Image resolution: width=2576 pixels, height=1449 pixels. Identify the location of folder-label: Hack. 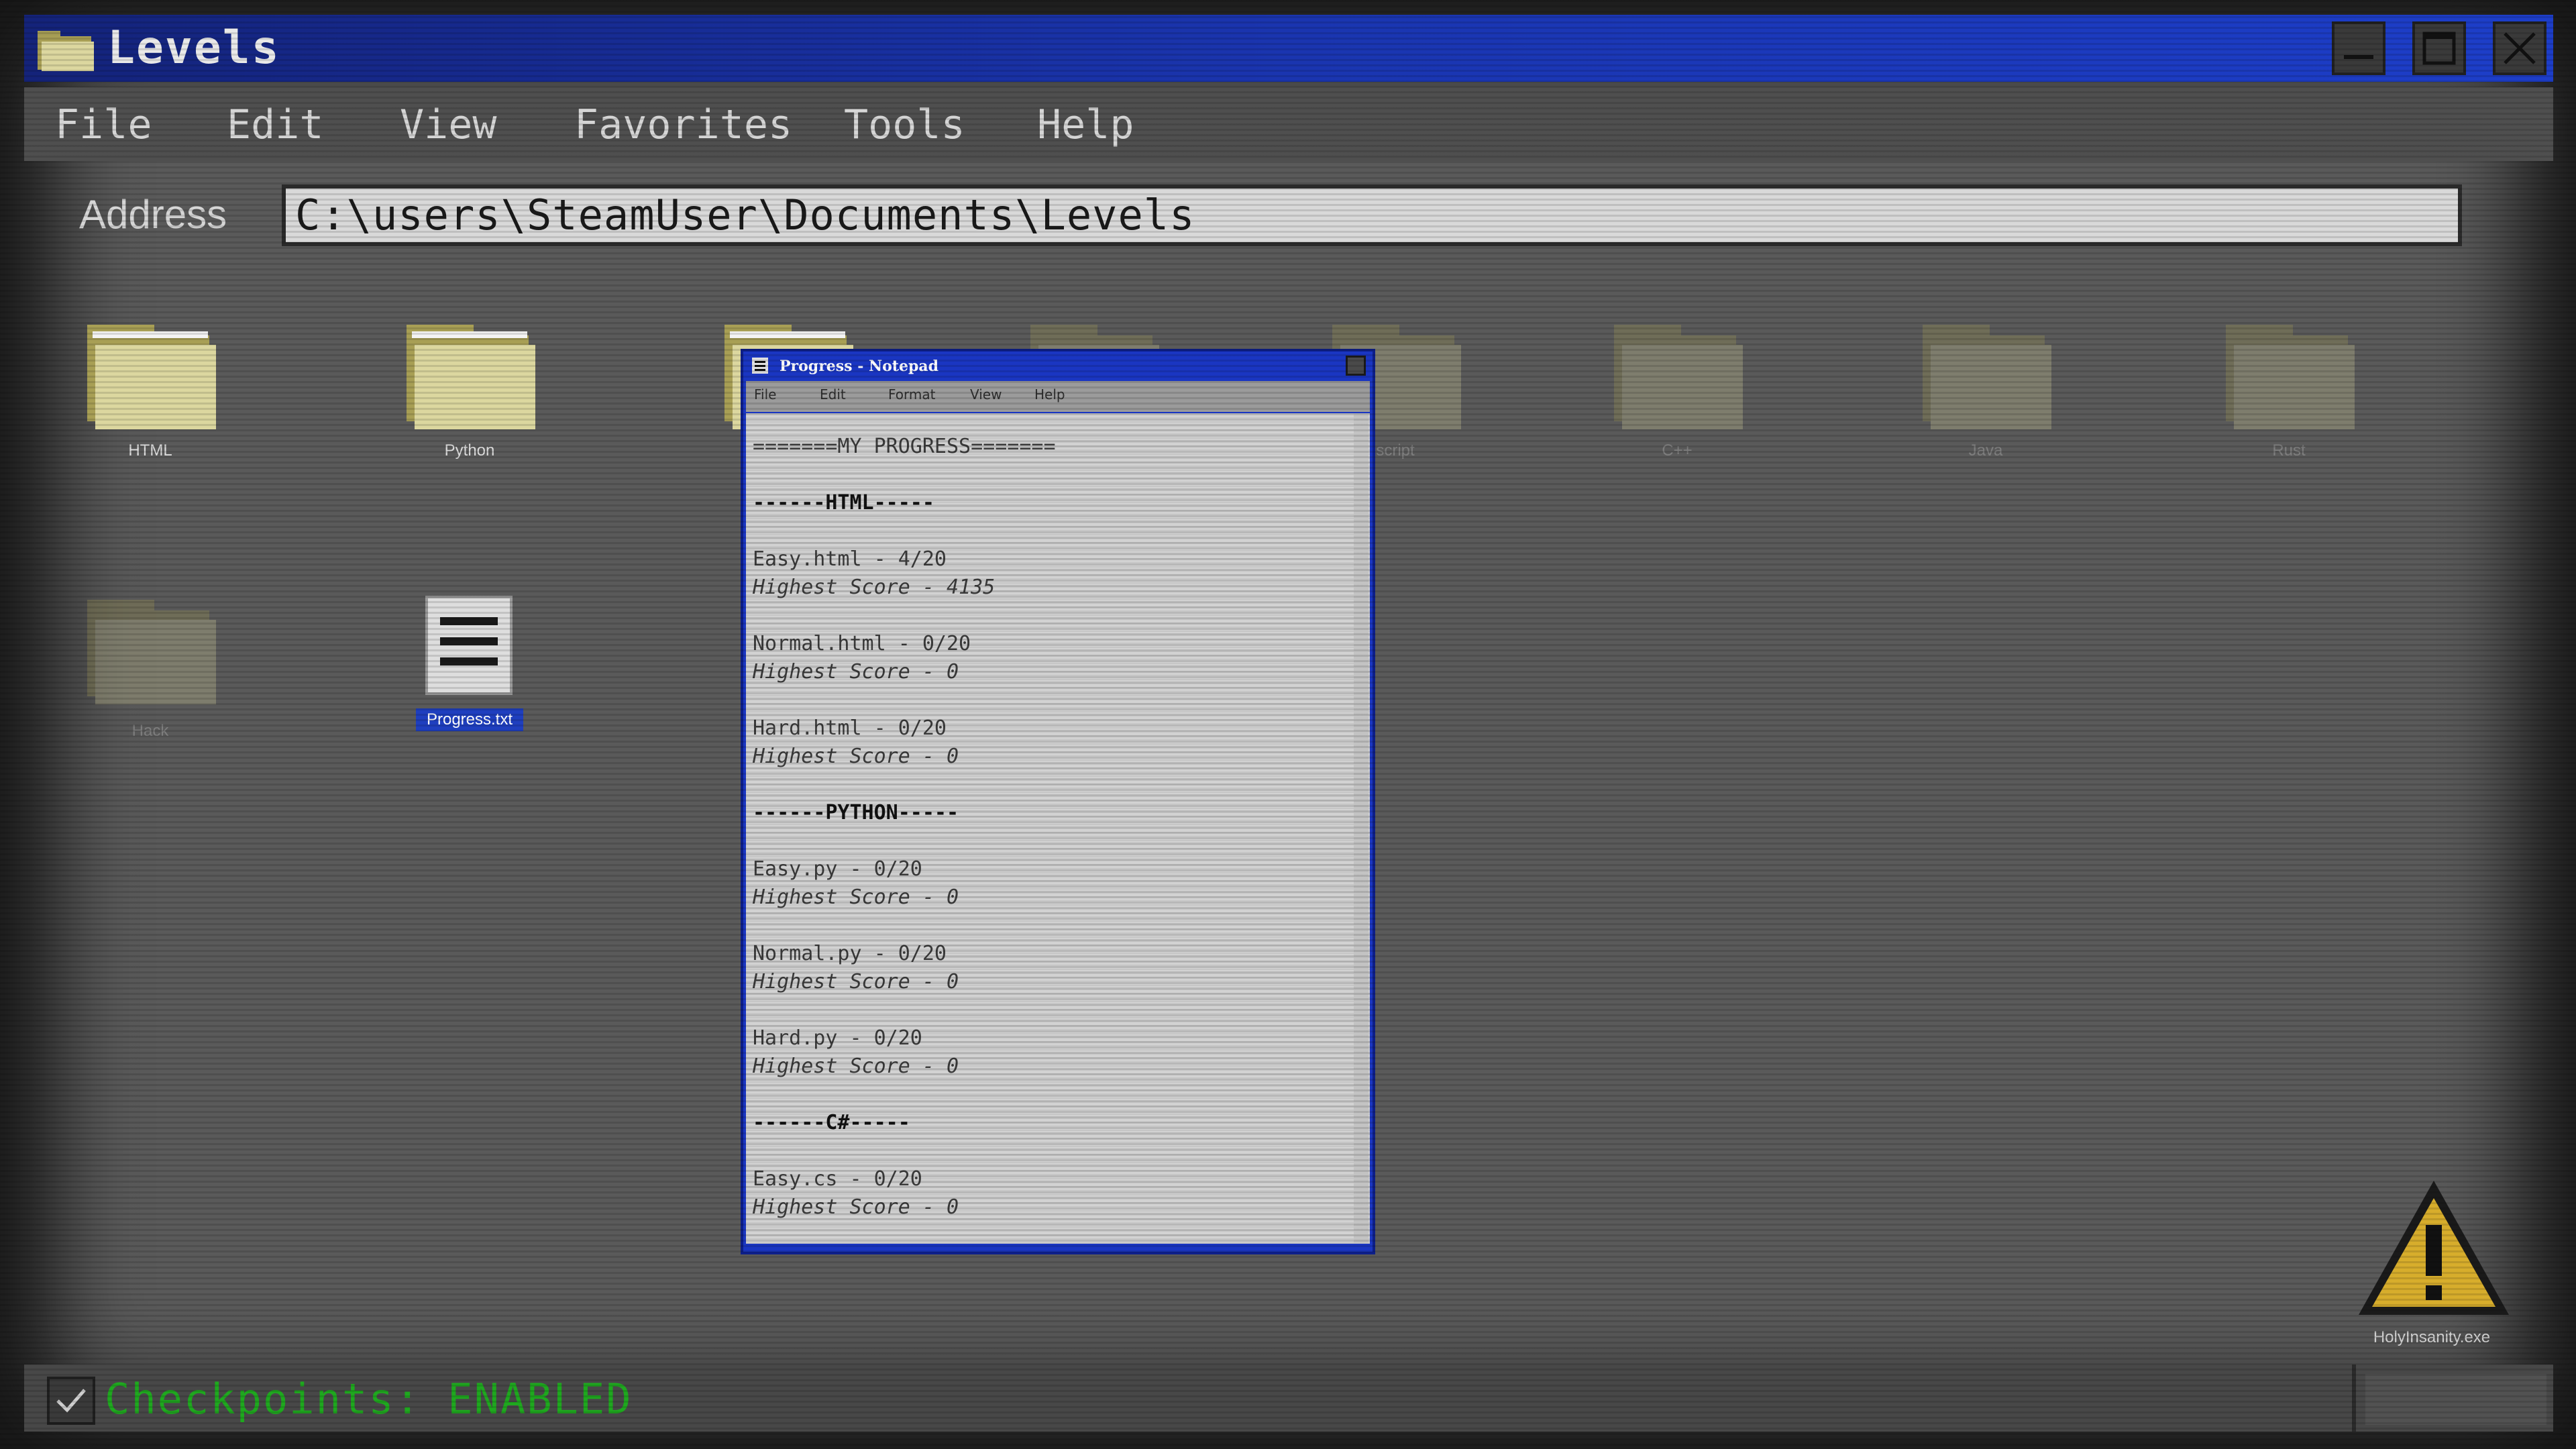
(150, 731).